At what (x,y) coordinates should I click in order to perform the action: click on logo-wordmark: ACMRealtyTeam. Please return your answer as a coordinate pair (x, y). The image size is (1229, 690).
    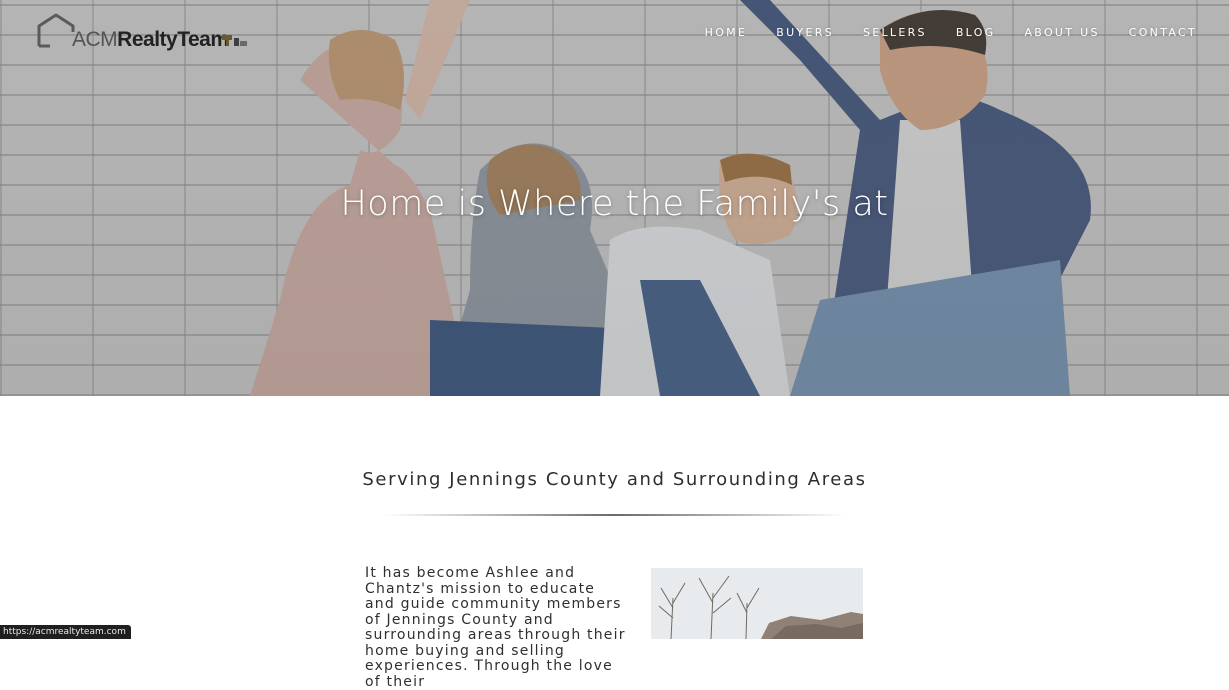
    Looking at the image, I should click on (150, 40).